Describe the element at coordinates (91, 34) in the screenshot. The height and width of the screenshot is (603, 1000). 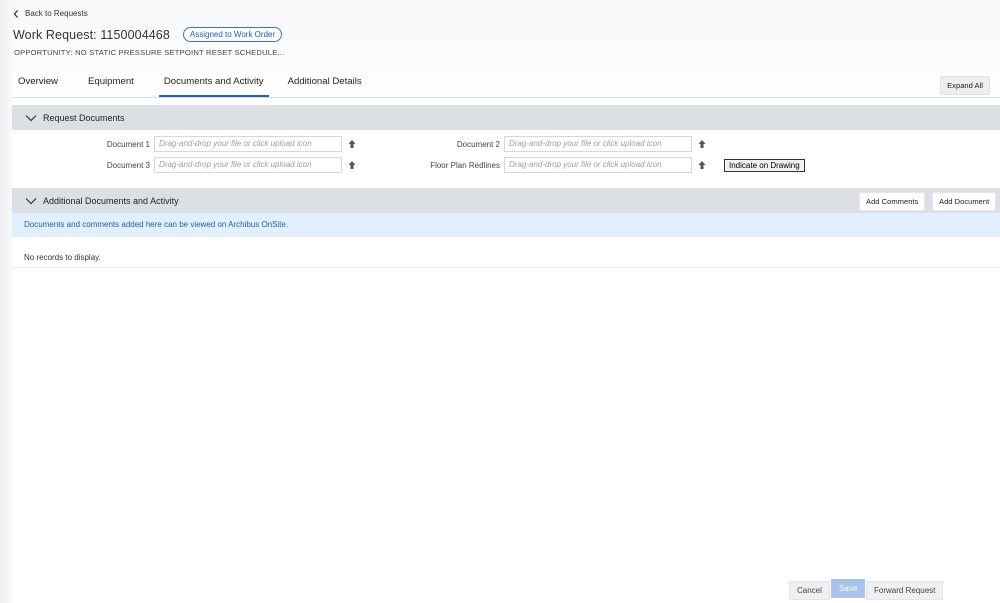
I see `page-title: Work Request: 1150004468` at that location.